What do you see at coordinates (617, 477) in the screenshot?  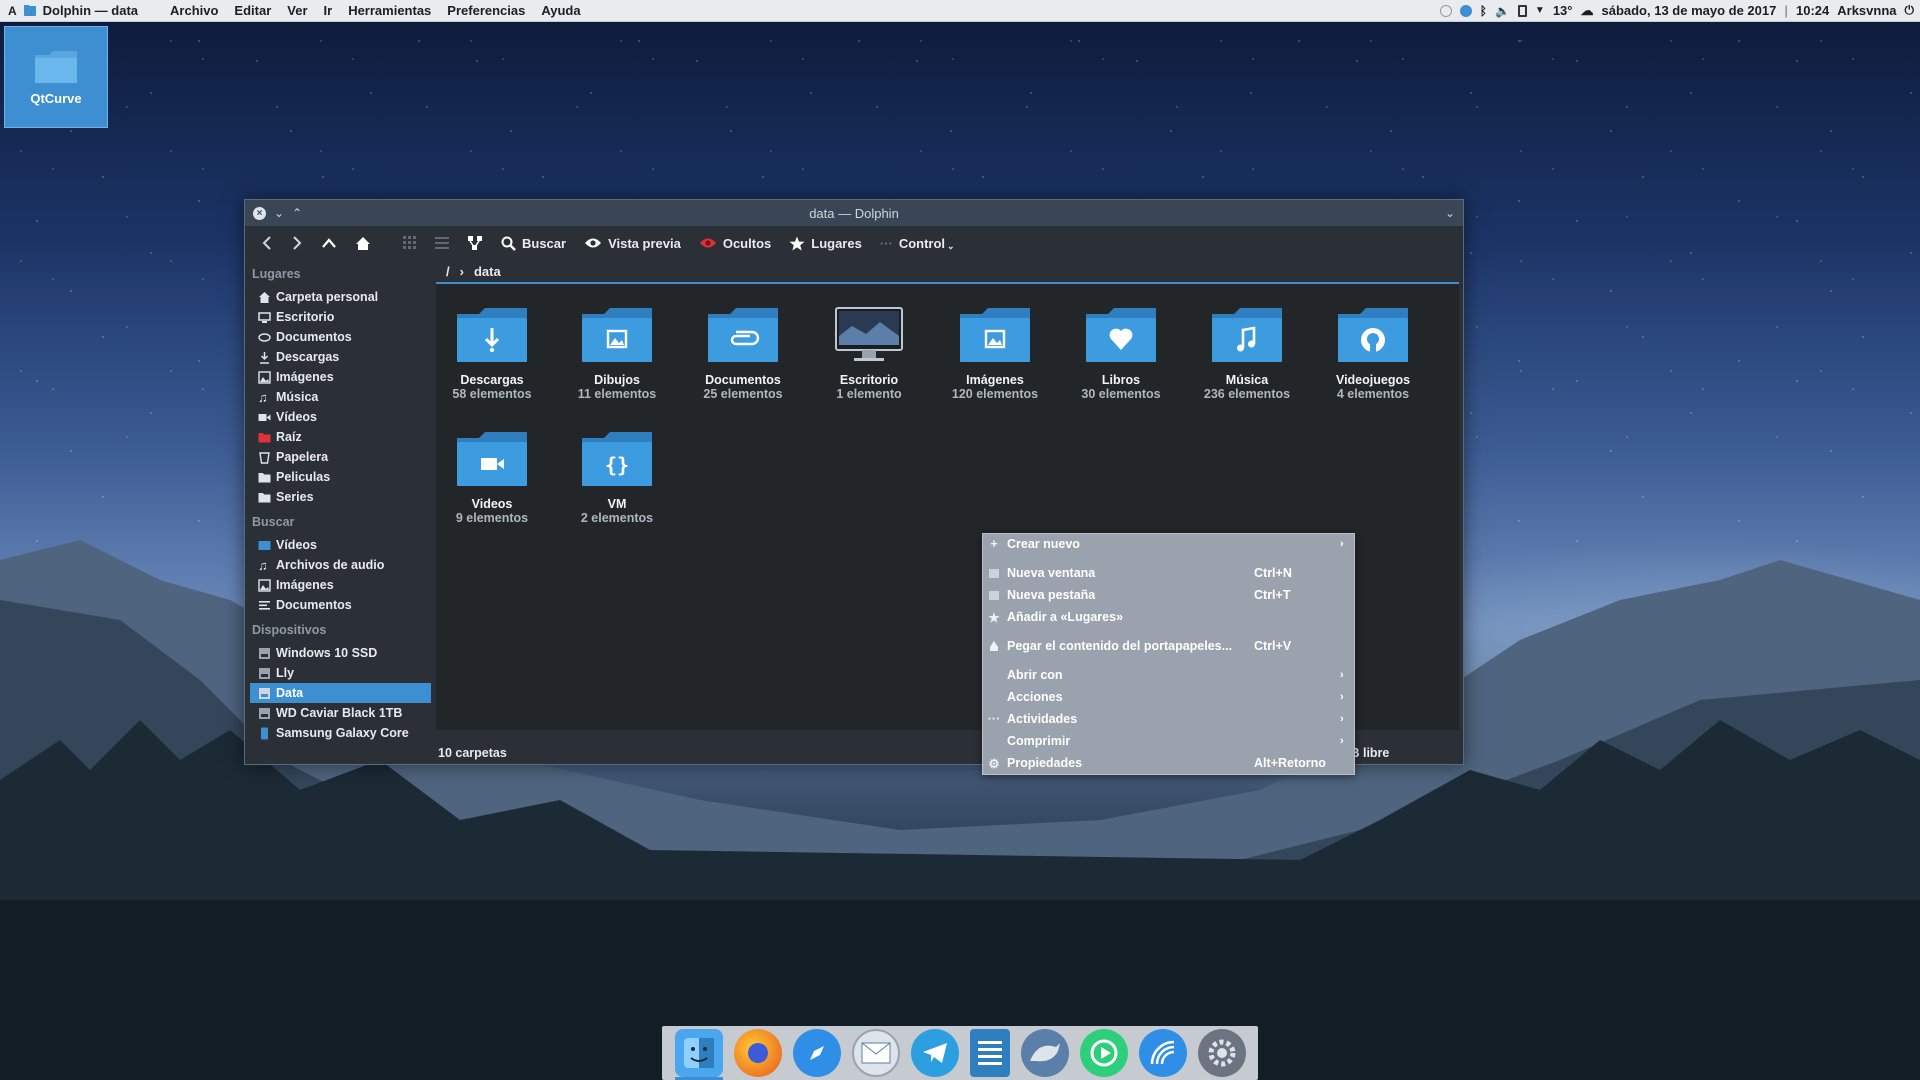 I see `folder-item: {} VM 2 elementos` at bounding box center [617, 477].